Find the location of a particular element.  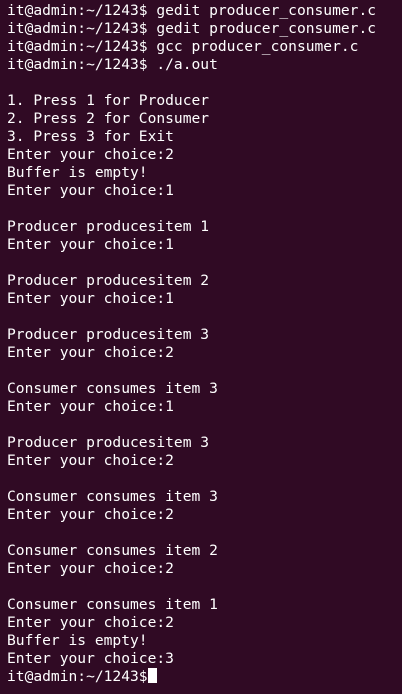

terminal-line: it@admin:~/1243$ ./a.out is located at coordinates (112, 64).